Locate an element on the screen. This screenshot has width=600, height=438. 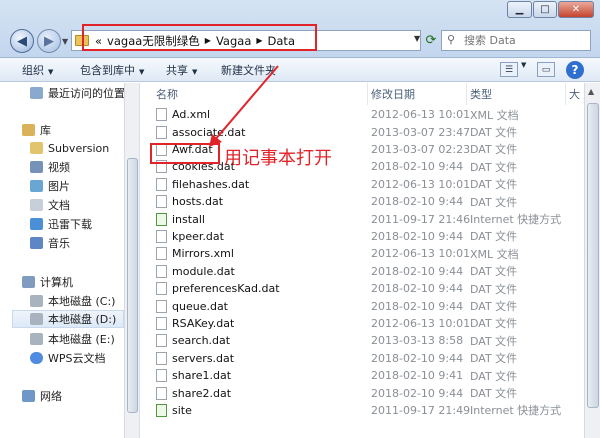
search-box: ⚲ is located at coordinates (516, 40).